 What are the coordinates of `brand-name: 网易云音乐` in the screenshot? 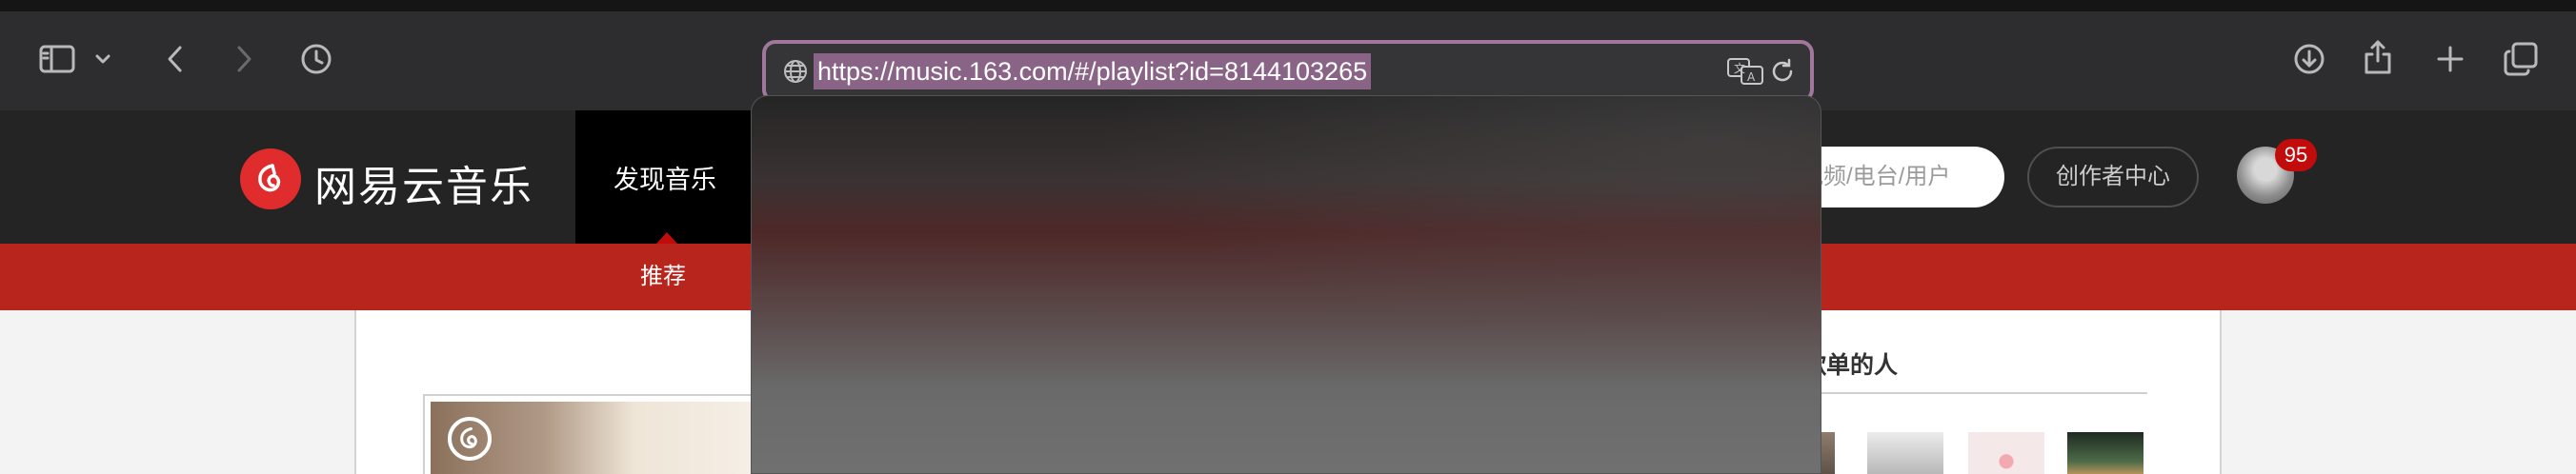 It's located at (424, 182).